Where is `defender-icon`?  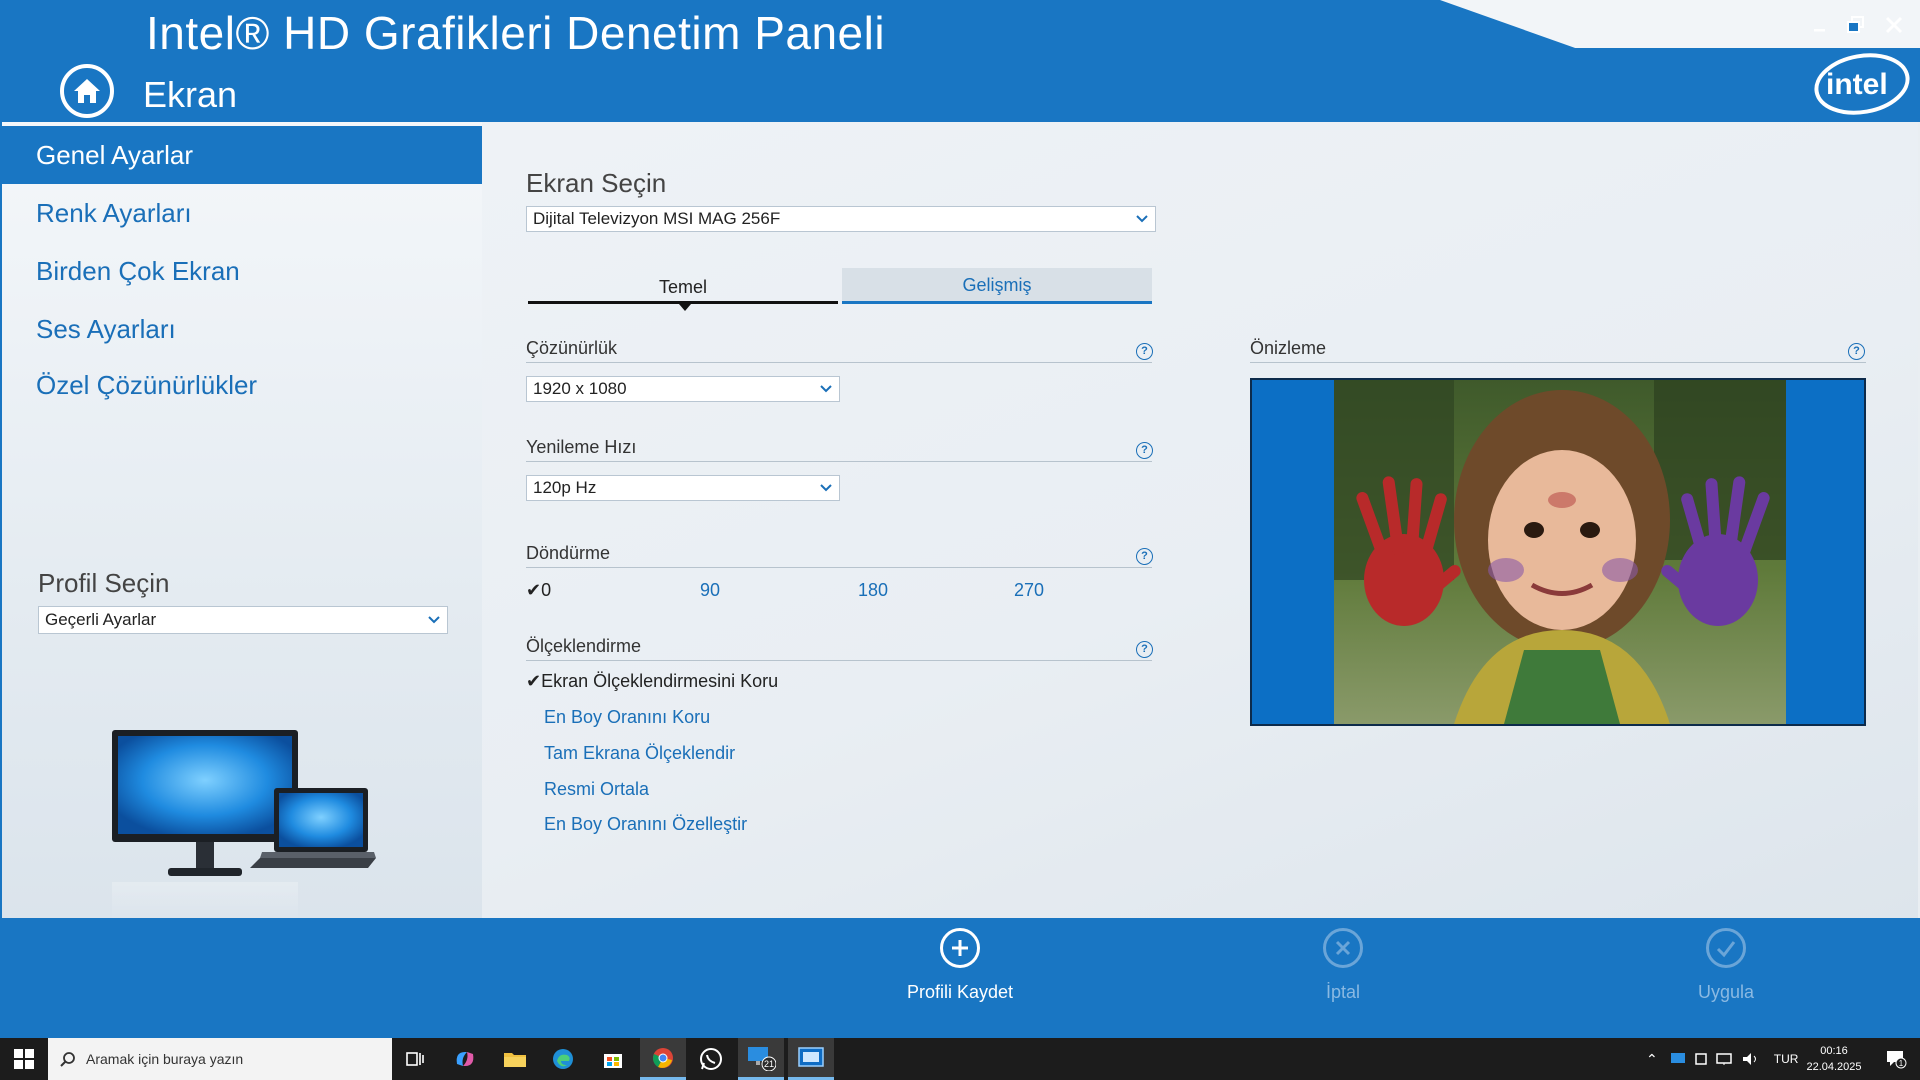 defender-icon is located at coordinates (1678, 1059).